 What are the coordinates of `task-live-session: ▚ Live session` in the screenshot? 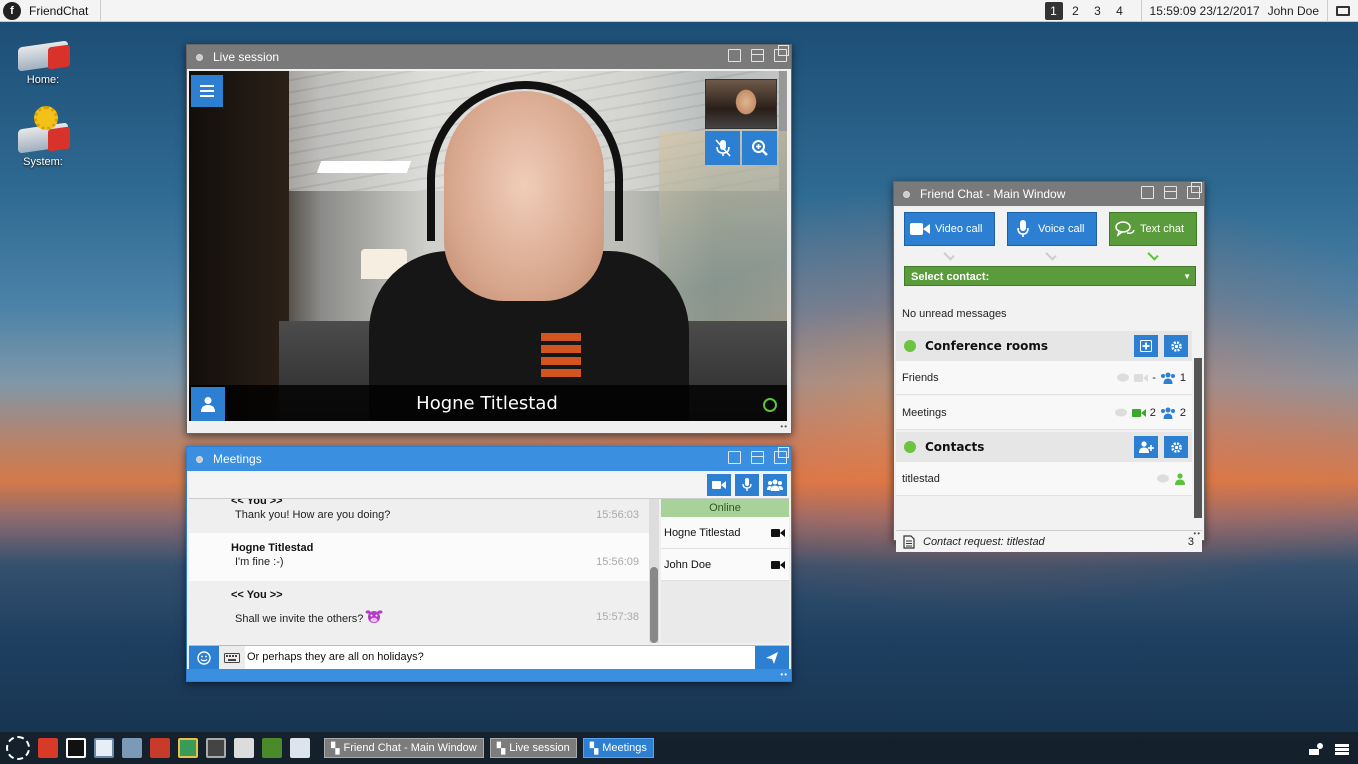 It's located at (533, 748).